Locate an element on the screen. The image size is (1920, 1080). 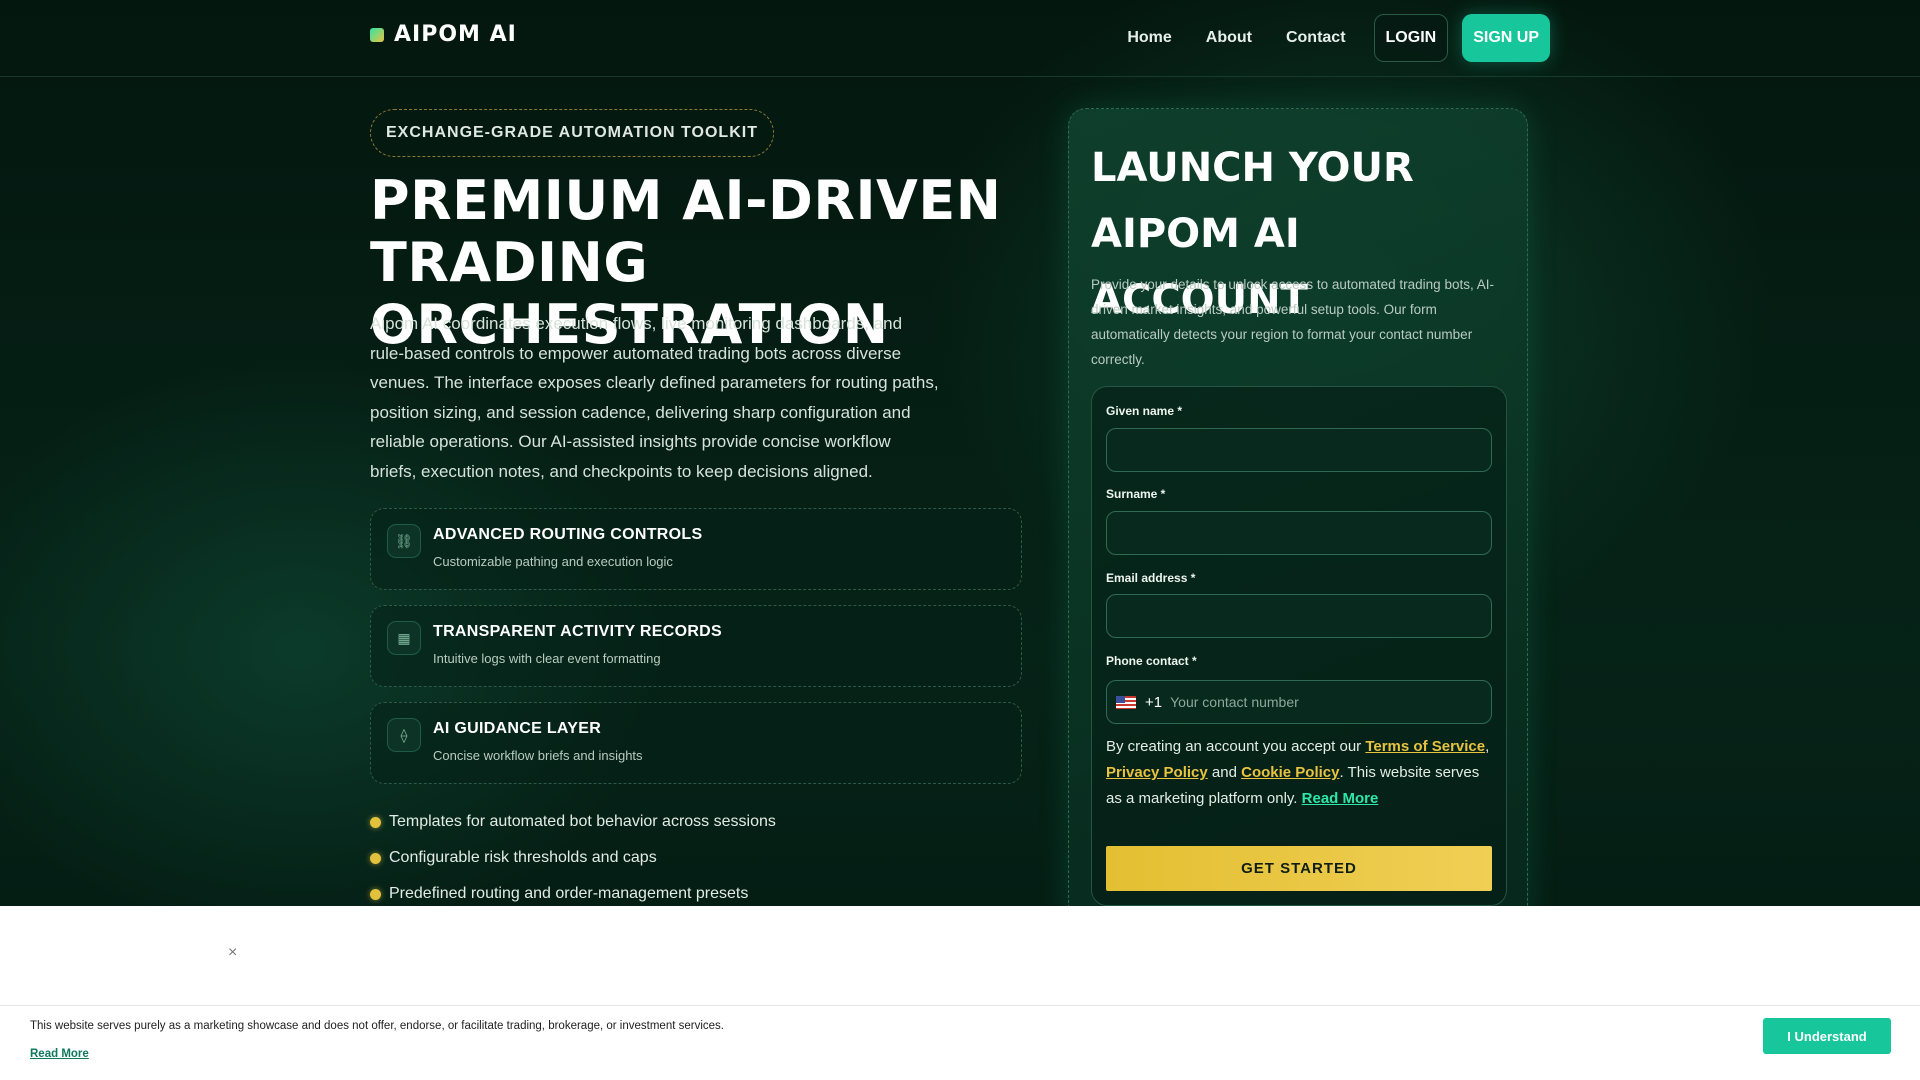
terms-read-more-link: Read More is located at coordinates (1340, 798).